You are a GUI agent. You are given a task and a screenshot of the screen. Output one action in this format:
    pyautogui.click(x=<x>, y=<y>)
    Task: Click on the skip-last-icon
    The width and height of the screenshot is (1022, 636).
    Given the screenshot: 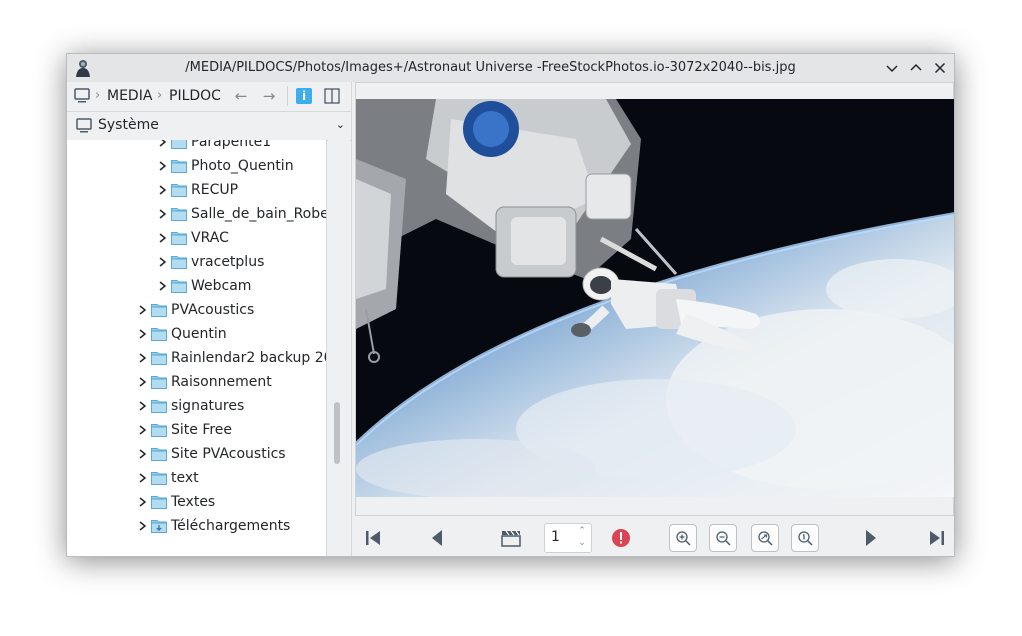 What is the action you would take?
    pyautogui.click(x=937, y=538)
    